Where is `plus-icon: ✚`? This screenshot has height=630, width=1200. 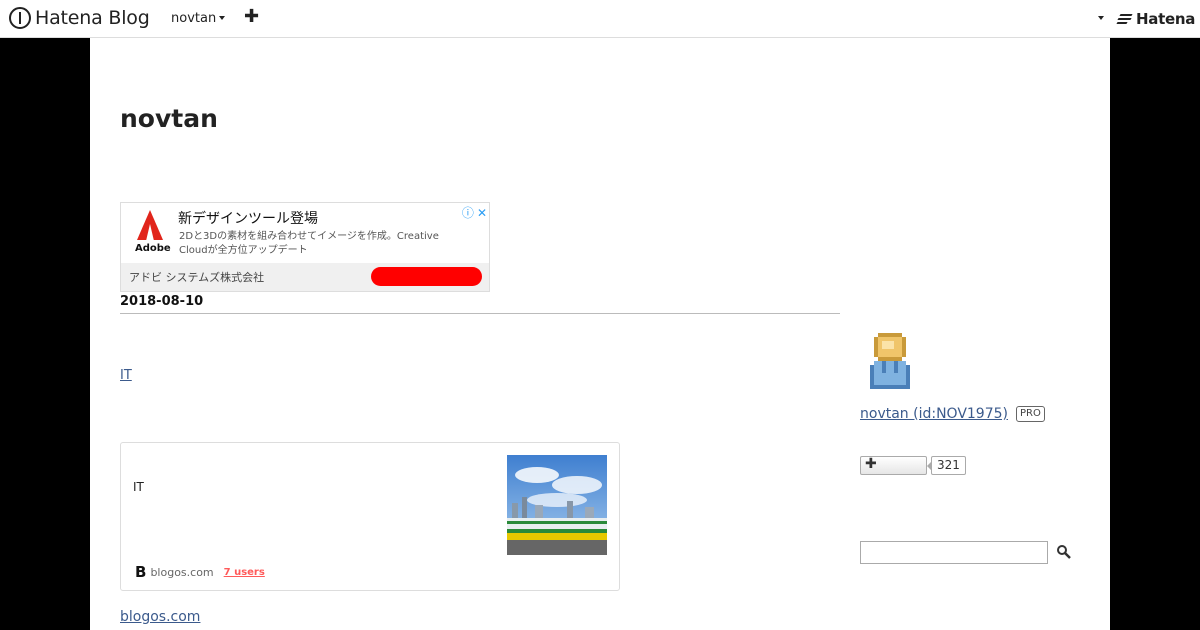 plus-icon: ✚ is located at coordinates (871, 464).